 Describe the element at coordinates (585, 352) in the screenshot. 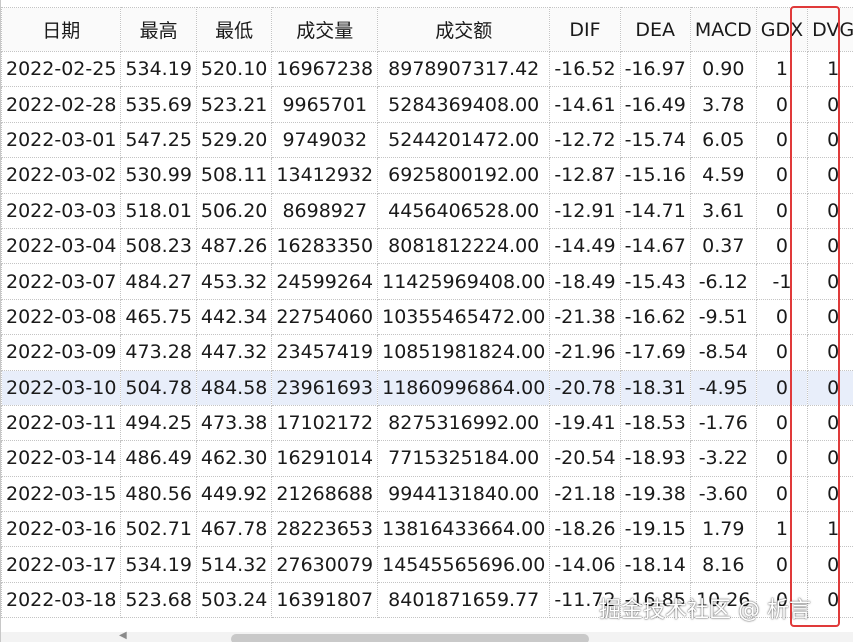

I see `cell-dif: -21.96` at that location.